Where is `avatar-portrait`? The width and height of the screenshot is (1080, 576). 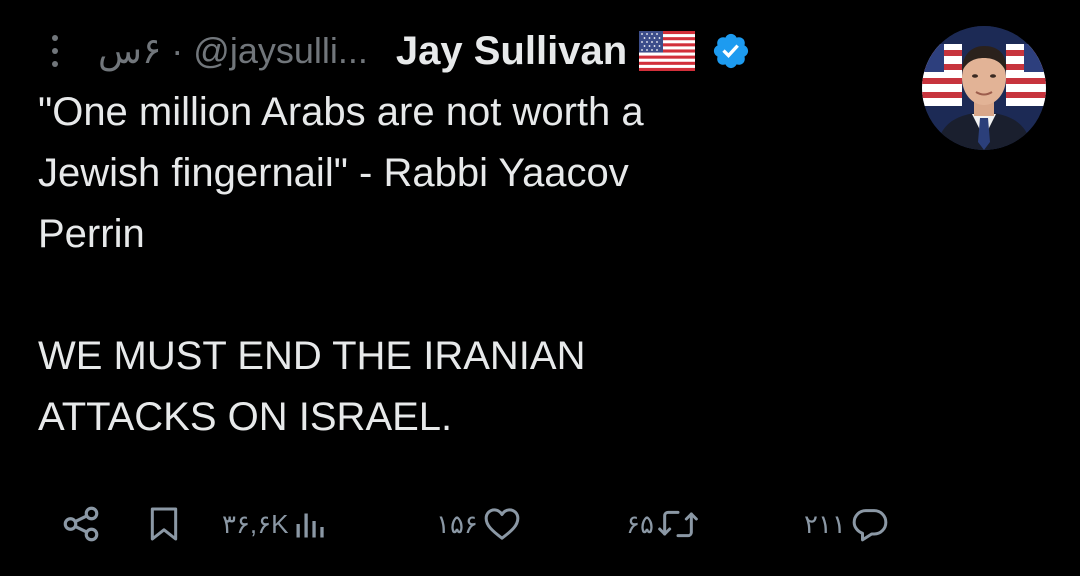
avatar-portrait is located at coordinates (984, 88).